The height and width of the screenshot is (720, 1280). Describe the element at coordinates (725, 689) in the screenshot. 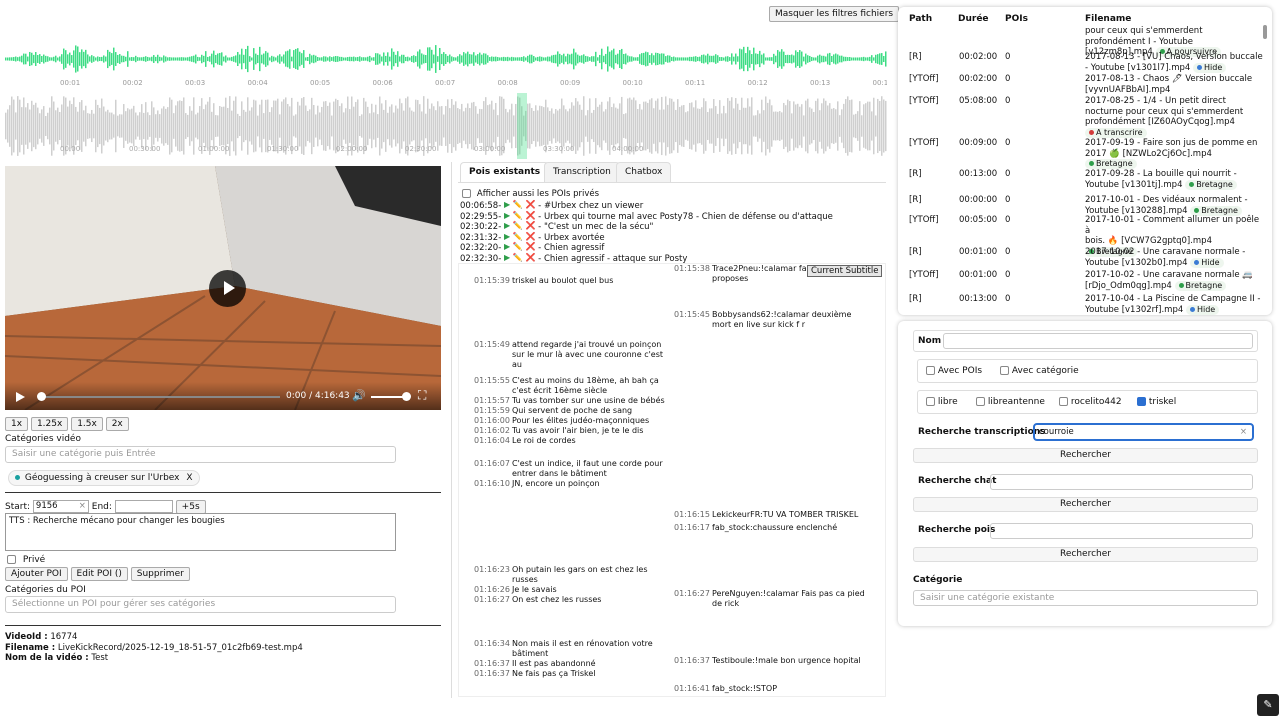

I see `chat-message: 01:16:41 fab_stock:!STOP` at that location.